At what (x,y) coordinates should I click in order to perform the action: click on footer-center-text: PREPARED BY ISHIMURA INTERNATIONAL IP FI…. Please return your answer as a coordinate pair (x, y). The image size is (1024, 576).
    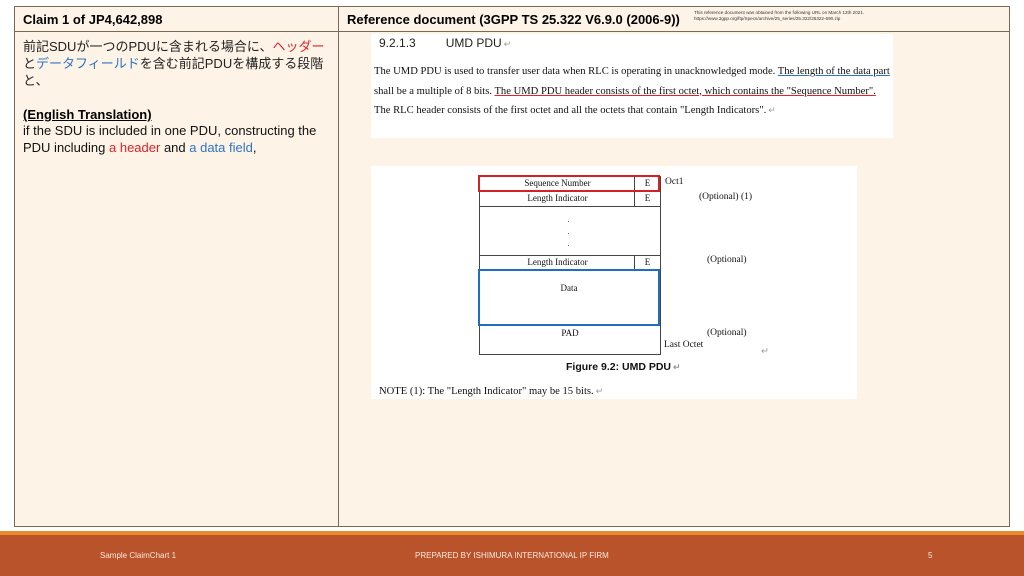
    Looking at the image, I should click on (512, 555).